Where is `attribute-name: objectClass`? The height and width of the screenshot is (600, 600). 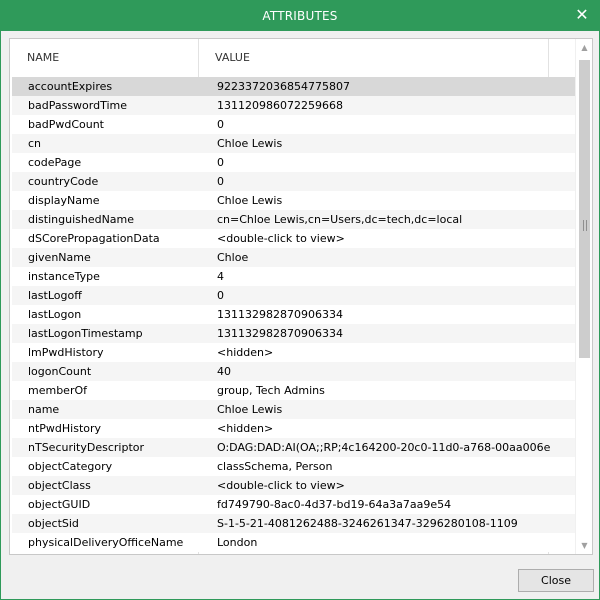
attribute-name: objectClass is located at coordinates (59, 485).